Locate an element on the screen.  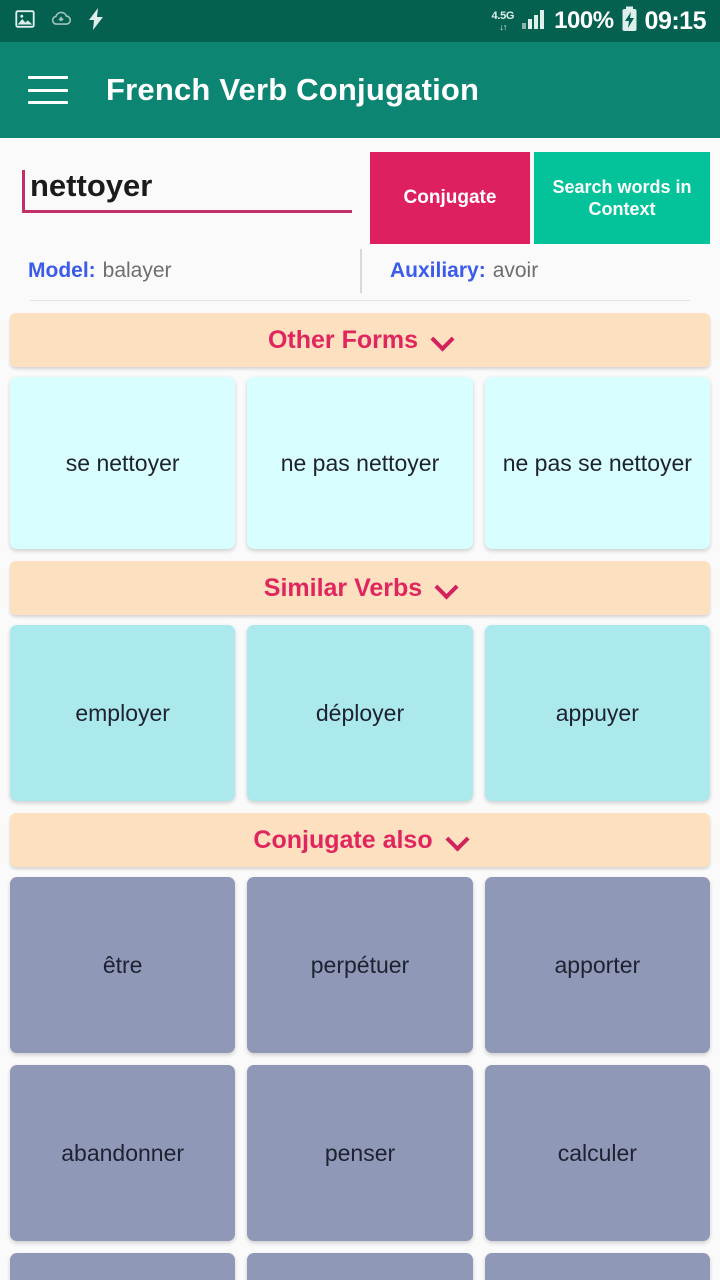
status-bar-right-icons: 4.5G ↓↑ 100% 09:15 is located at coordinates (599, 21).